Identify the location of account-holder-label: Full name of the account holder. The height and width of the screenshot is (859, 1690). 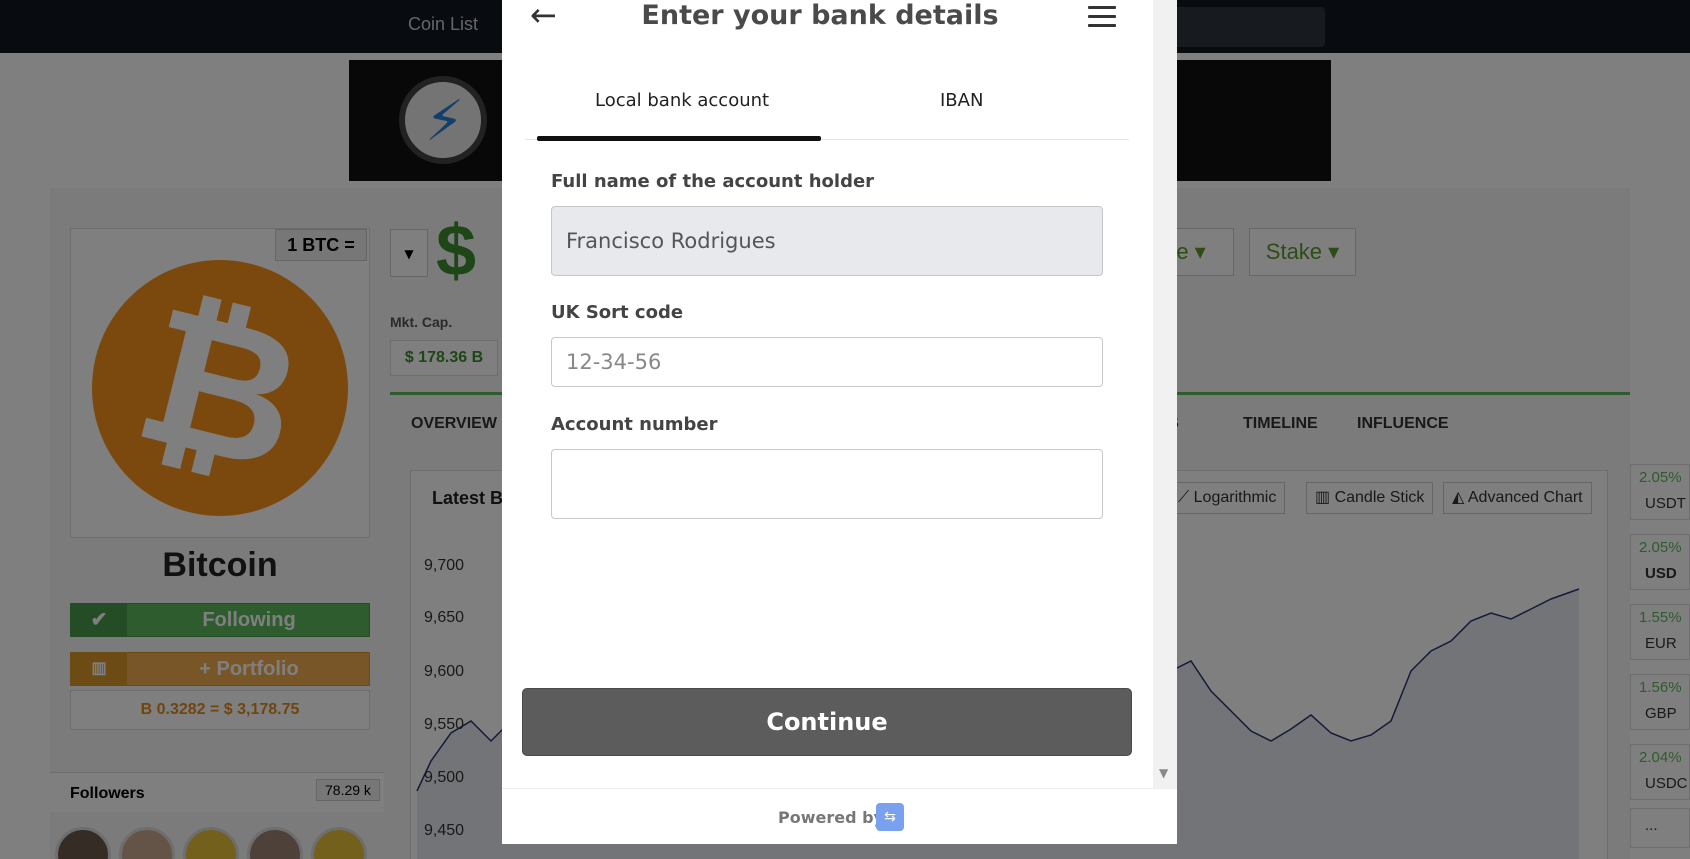
(713, 181).